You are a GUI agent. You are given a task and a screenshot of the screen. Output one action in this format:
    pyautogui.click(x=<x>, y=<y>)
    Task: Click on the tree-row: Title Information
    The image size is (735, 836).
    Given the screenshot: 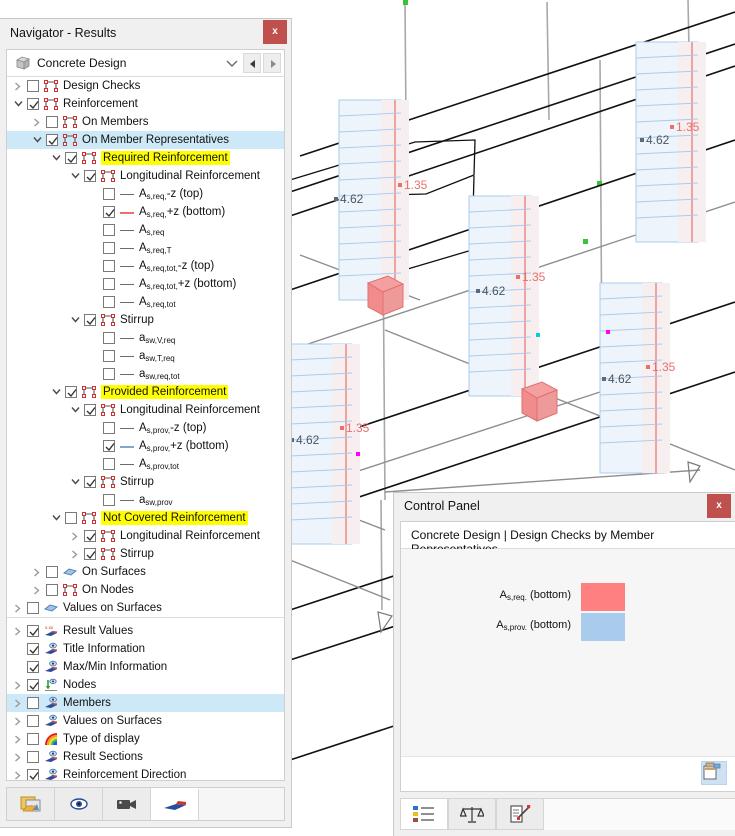 What is the action you would take?
    pyautogui.click(x=145, y=649)
    